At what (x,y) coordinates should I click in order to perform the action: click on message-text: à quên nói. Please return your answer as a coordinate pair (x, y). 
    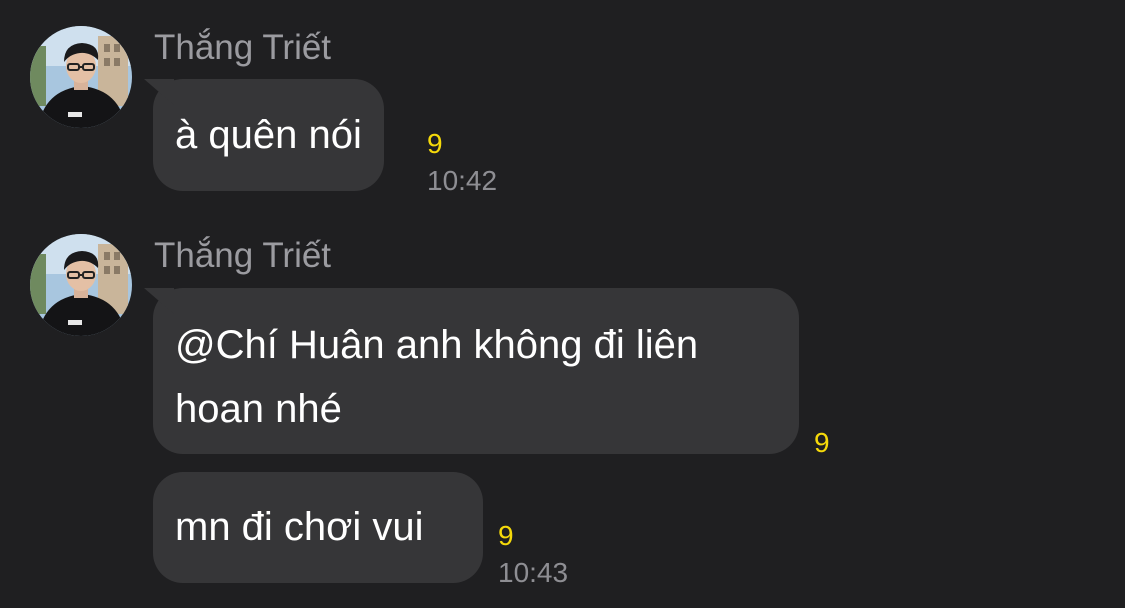
    Looking at the image, I should click on (268, 135).